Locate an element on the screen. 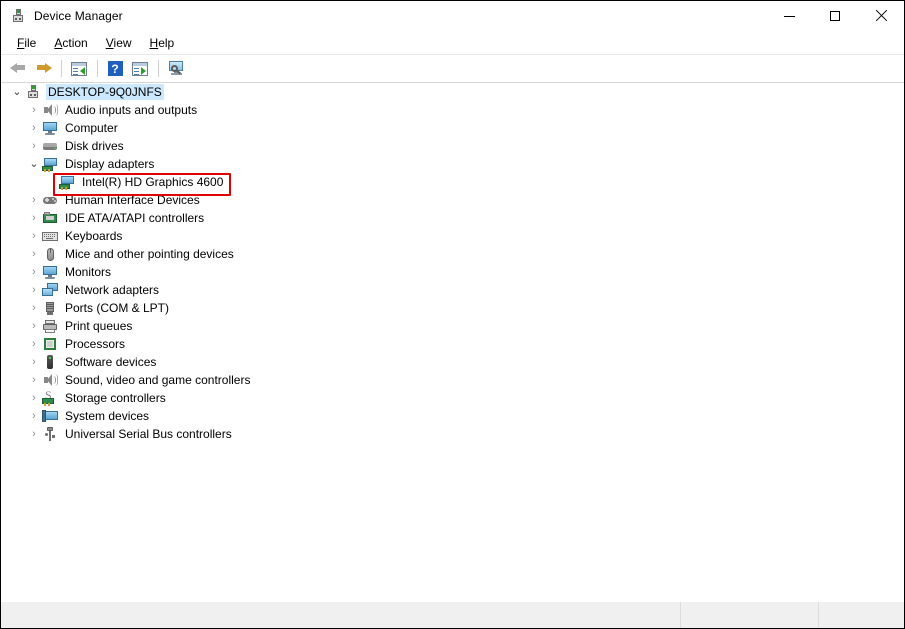 The width and height of the screenshot is (905, 629). tree-item-ide-ata-atapi-controllers: › IDE ATA/ATAPI controllers is located at coordinates (452, 218).